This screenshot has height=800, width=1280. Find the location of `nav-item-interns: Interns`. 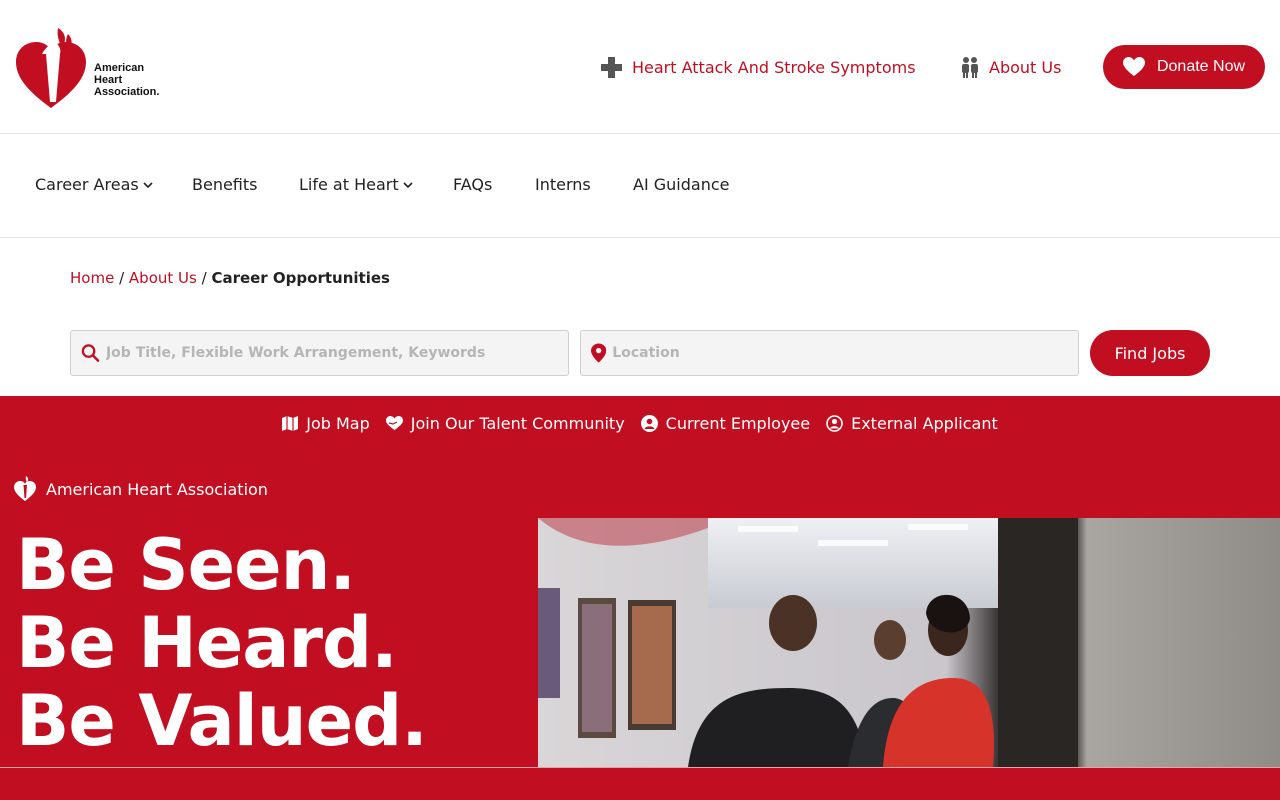

nav-item-interns: Interns is located at coordinates (563, 184).